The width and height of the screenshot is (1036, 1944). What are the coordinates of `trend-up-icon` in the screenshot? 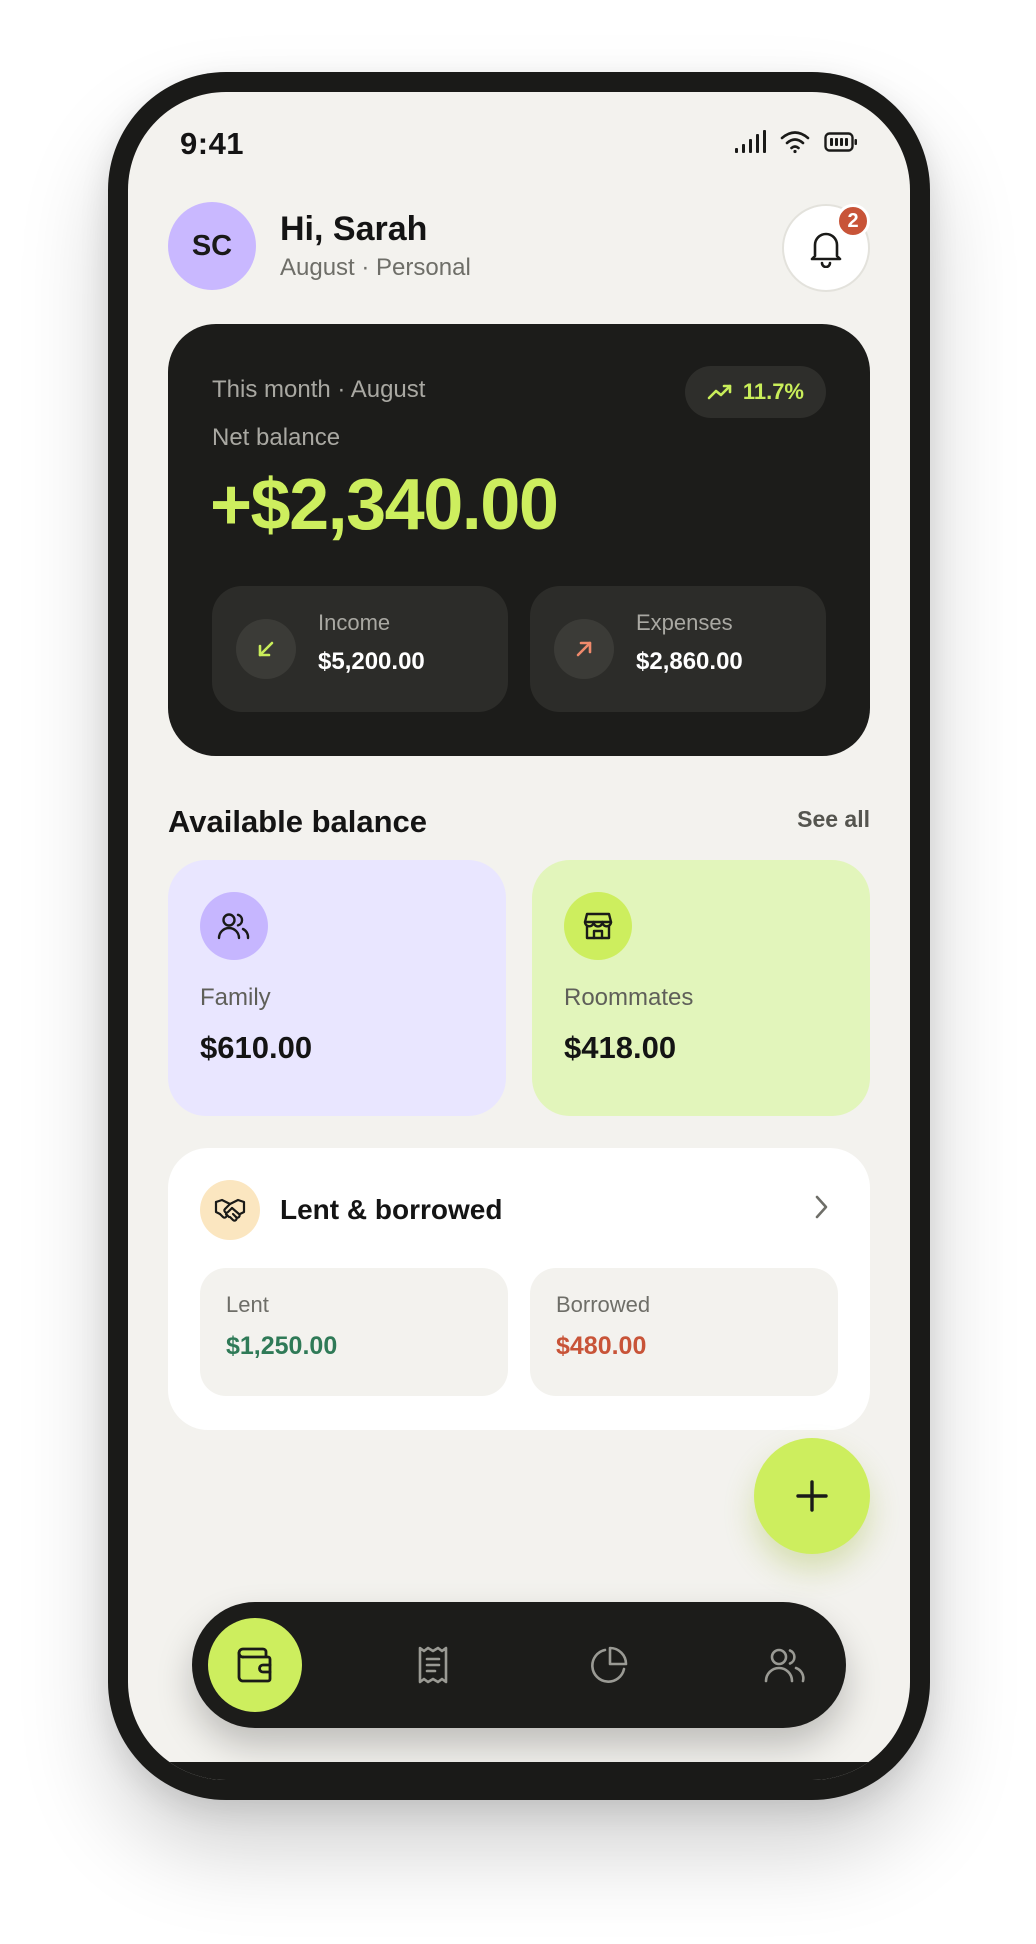 It's located at (719, 392).